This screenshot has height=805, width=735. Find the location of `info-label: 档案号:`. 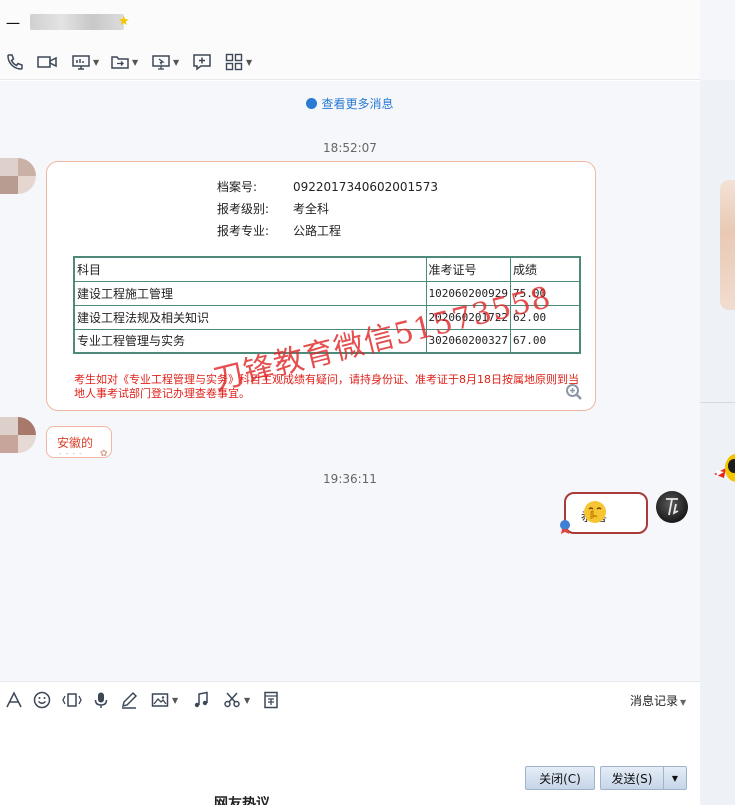

info-label: 档案号: is located at coordinates (237, 187).